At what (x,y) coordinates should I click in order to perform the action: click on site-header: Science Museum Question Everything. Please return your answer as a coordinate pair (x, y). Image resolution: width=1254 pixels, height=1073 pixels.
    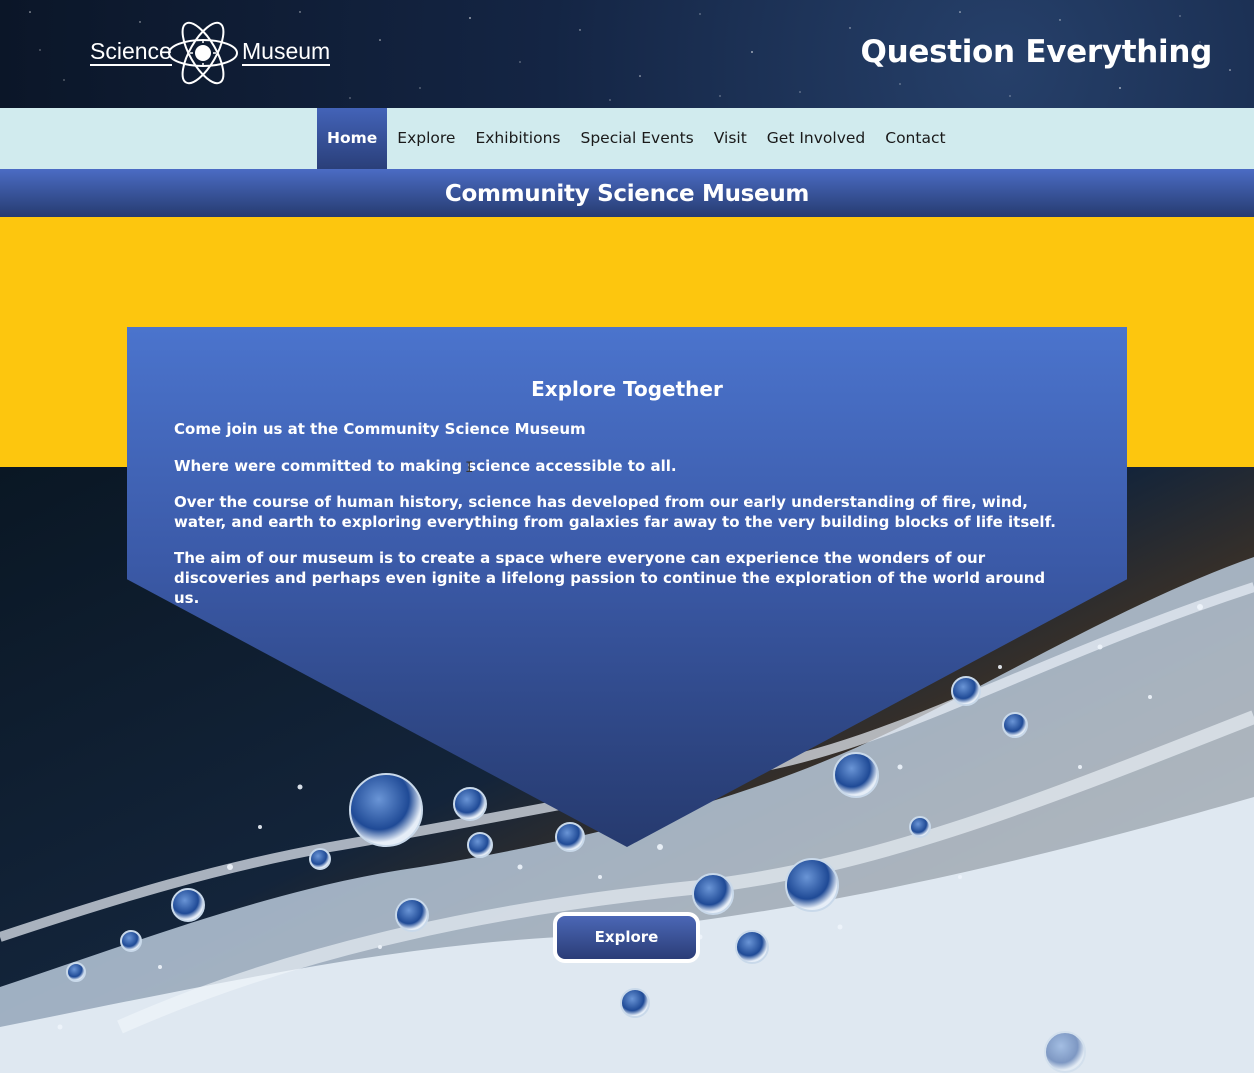
    Looking at the image, I should click on (627, 54).